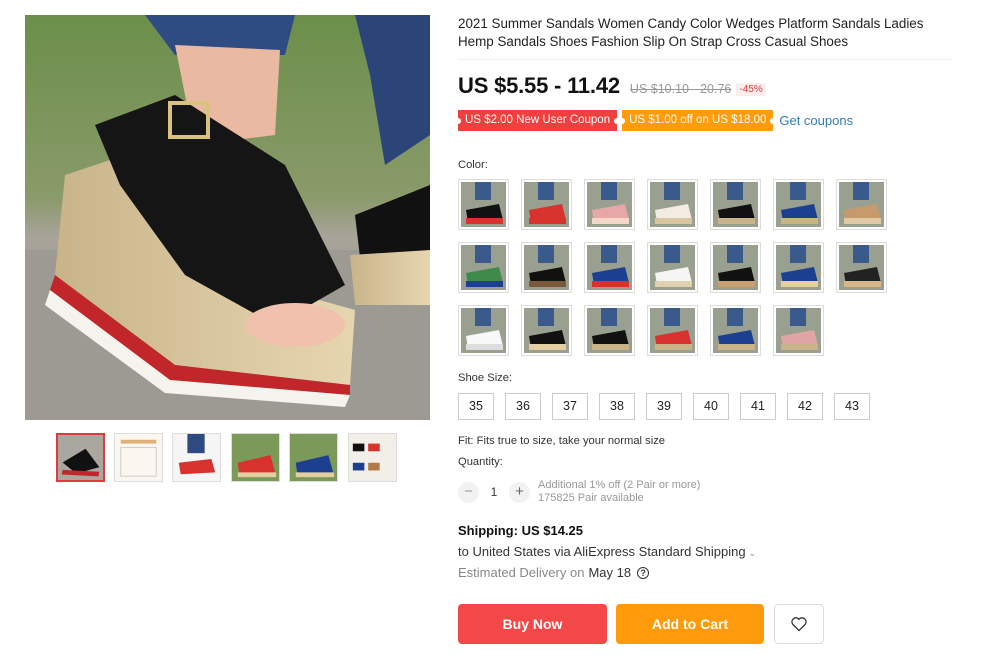 The image size is (983, 659). What do you see at coordinates (488, 530) in the screenshot?
I see `shipping-label: Shipping:` at bounding box center [488, 530].